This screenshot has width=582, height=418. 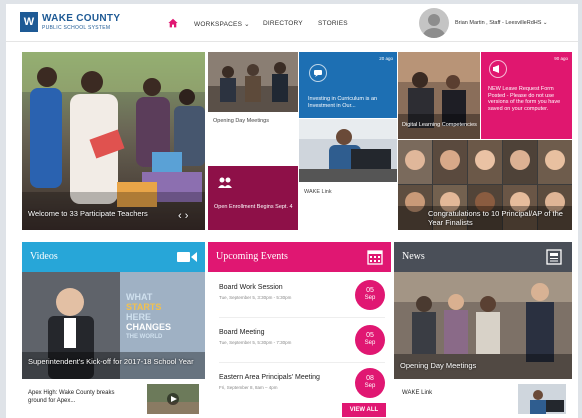 What do you see at coordinates (255, 297) in the screenshot?
I see `event-time: Tue, September 5, 3:30pm - 5:30pm` at bounding box center [255, 297].